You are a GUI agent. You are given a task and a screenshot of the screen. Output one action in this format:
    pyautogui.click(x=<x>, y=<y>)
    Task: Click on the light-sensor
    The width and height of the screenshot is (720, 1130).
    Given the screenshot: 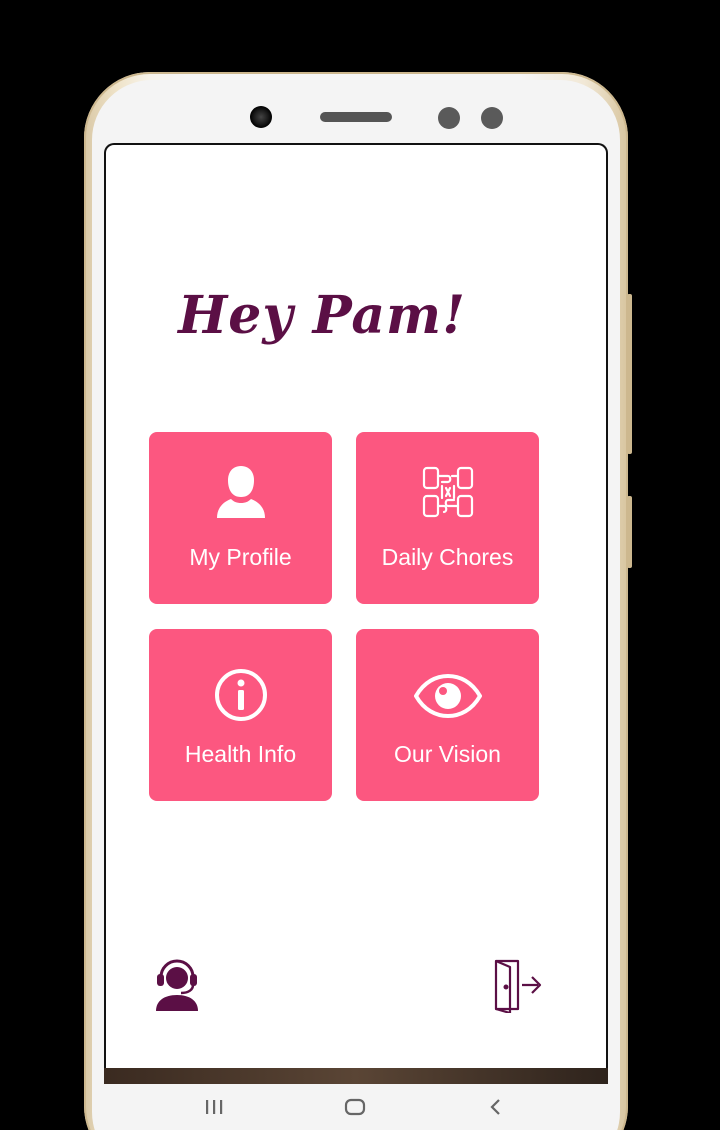 What is the action you would take?
    pyautogui.click(x=492, y=118)
    